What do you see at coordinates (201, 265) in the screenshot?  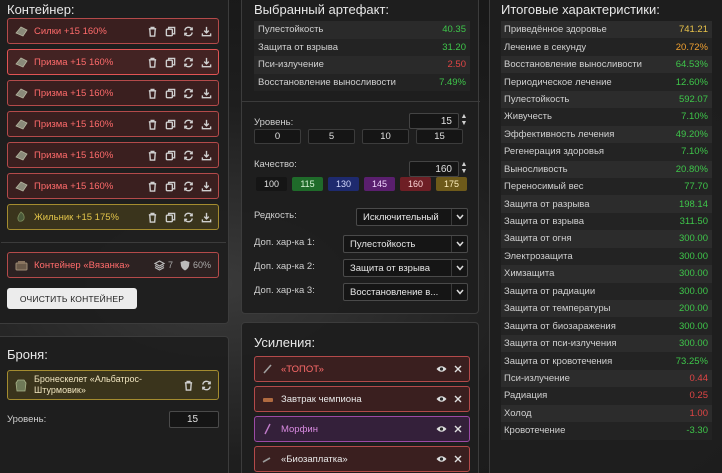 I see `container-protection-value: 60%` at bounding box center [201, 265].